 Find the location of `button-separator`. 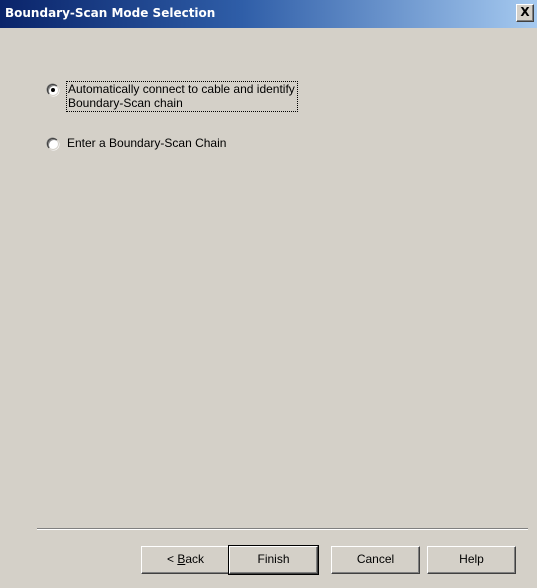

button-separator is located at coordinates (282, 529).